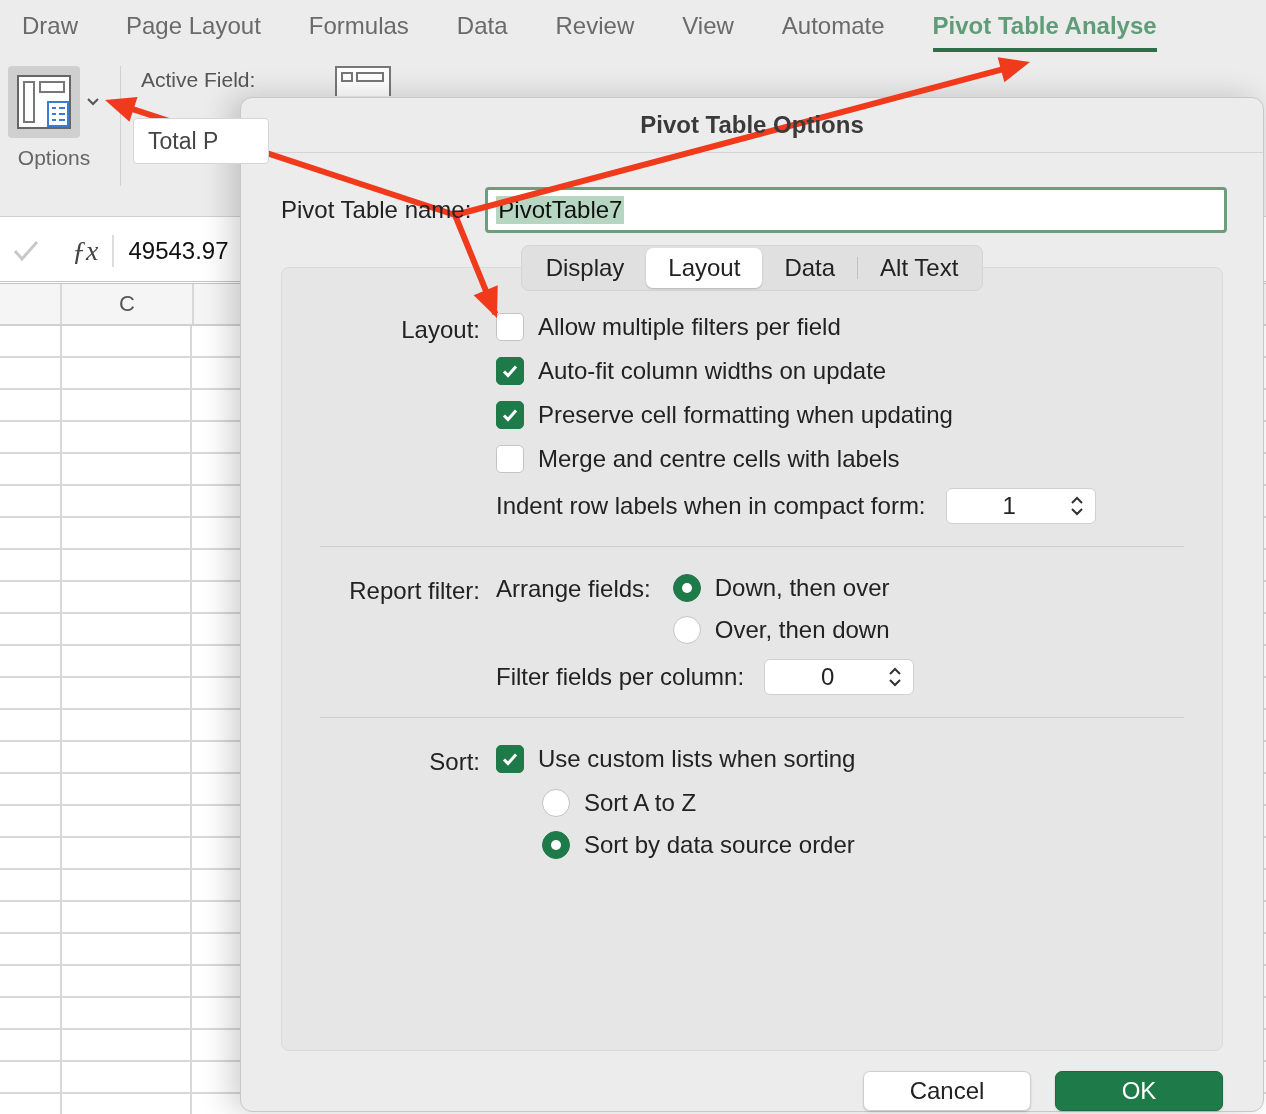 This screenshot has width=1266, height=1114. Describe the element at coordinates (585, 267) in the screenshot. I see `dialog-tab: Display` at that location.